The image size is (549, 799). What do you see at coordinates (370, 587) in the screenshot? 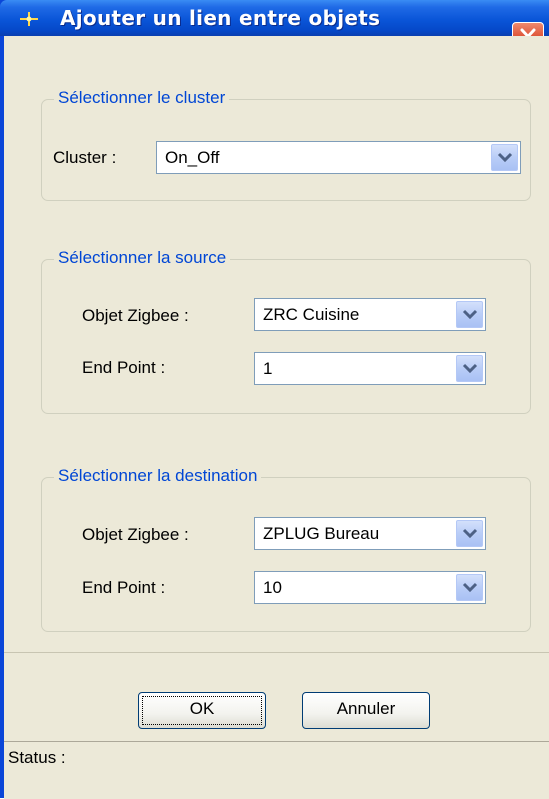
I see `destination-endpoint-select: 10` at bounding box center [370, 587].